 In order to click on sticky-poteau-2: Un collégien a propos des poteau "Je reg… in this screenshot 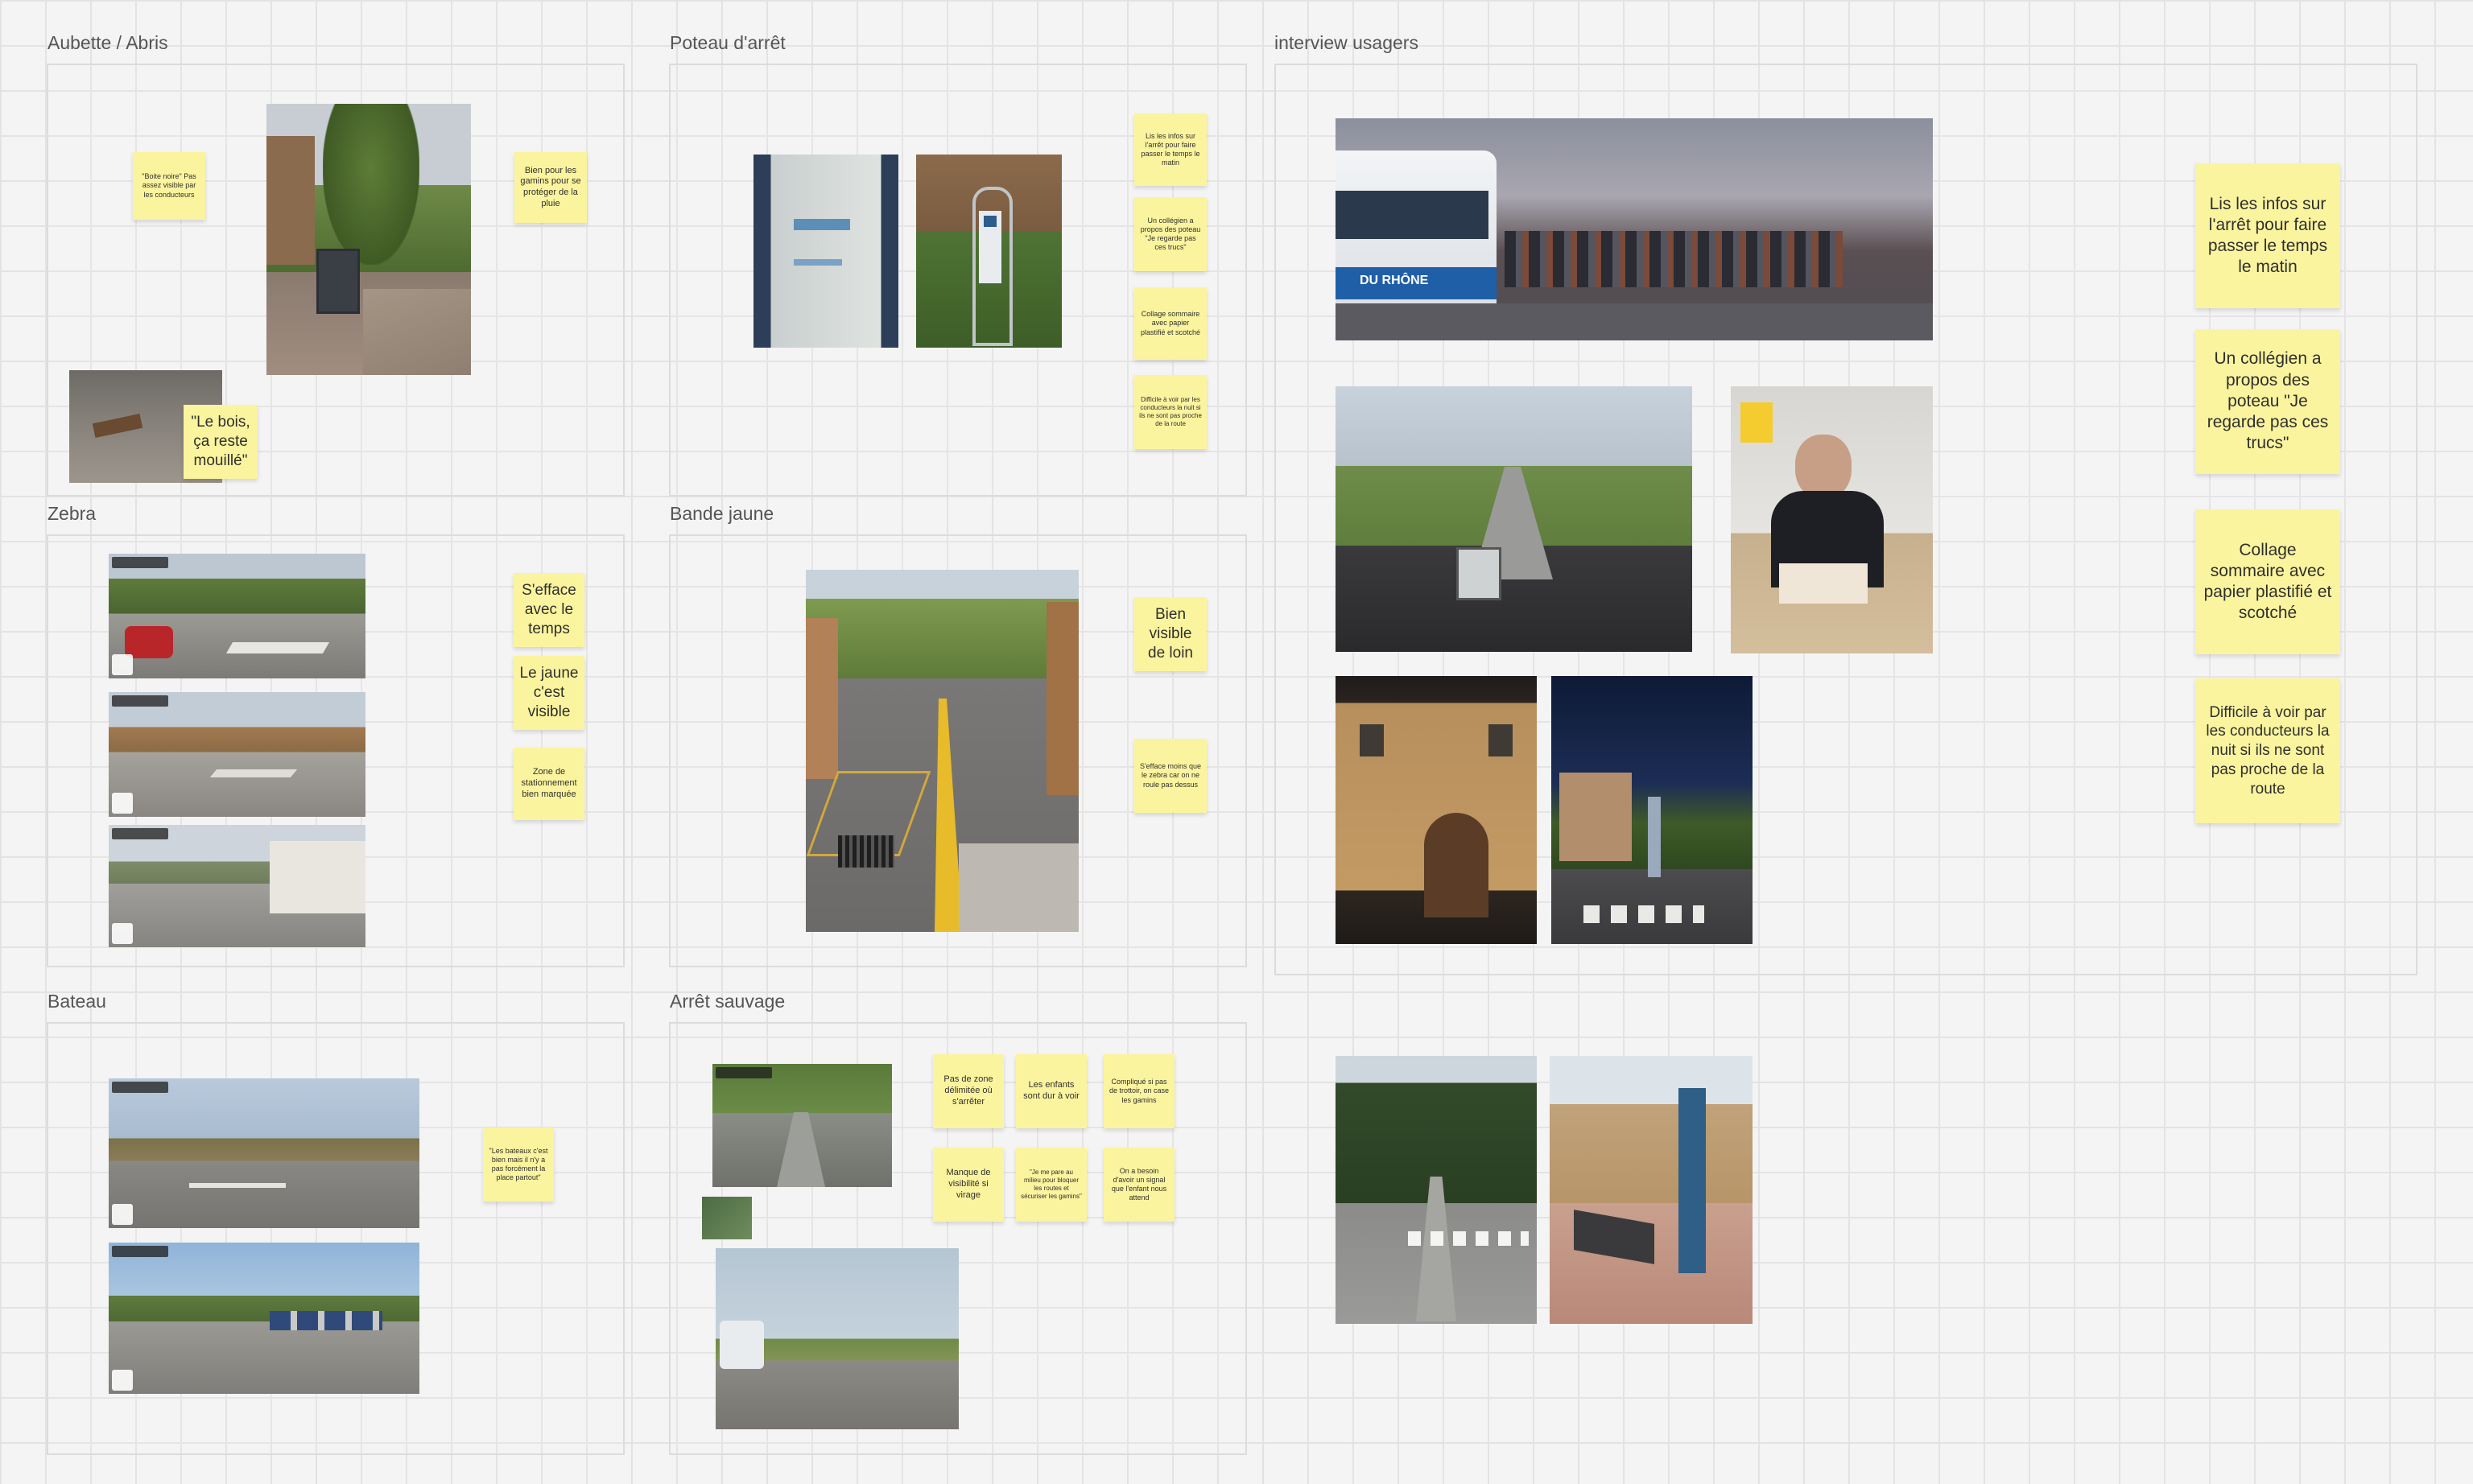, I will do `click(1170, 234)`.